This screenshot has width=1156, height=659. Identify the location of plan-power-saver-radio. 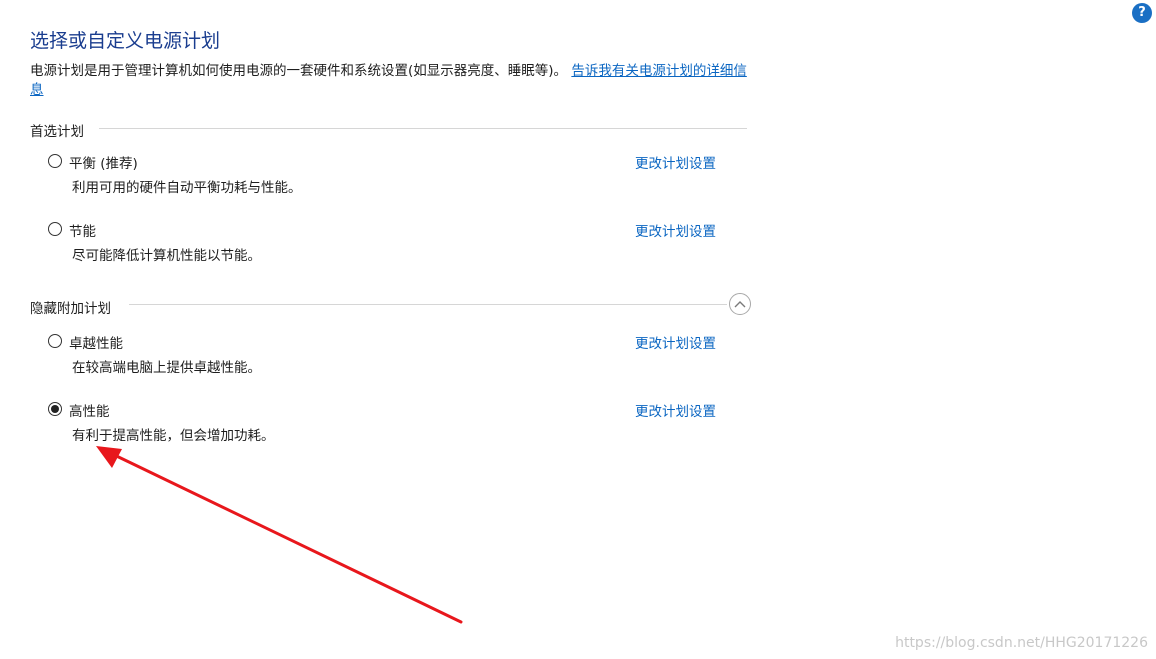
(55, 229).